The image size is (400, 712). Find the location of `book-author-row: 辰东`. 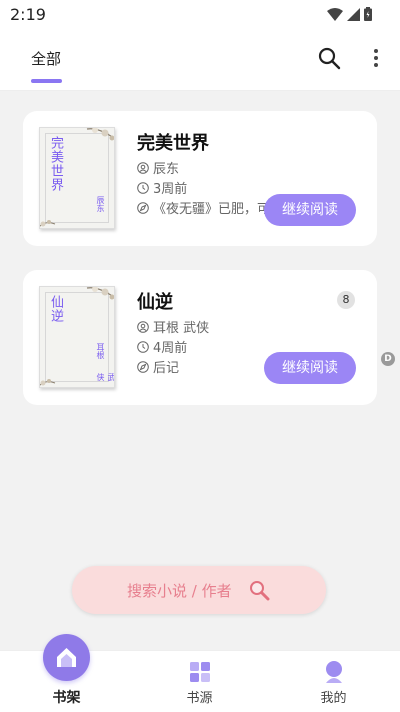

book-author-row: 辰东 is located at coordinates (158, 167).